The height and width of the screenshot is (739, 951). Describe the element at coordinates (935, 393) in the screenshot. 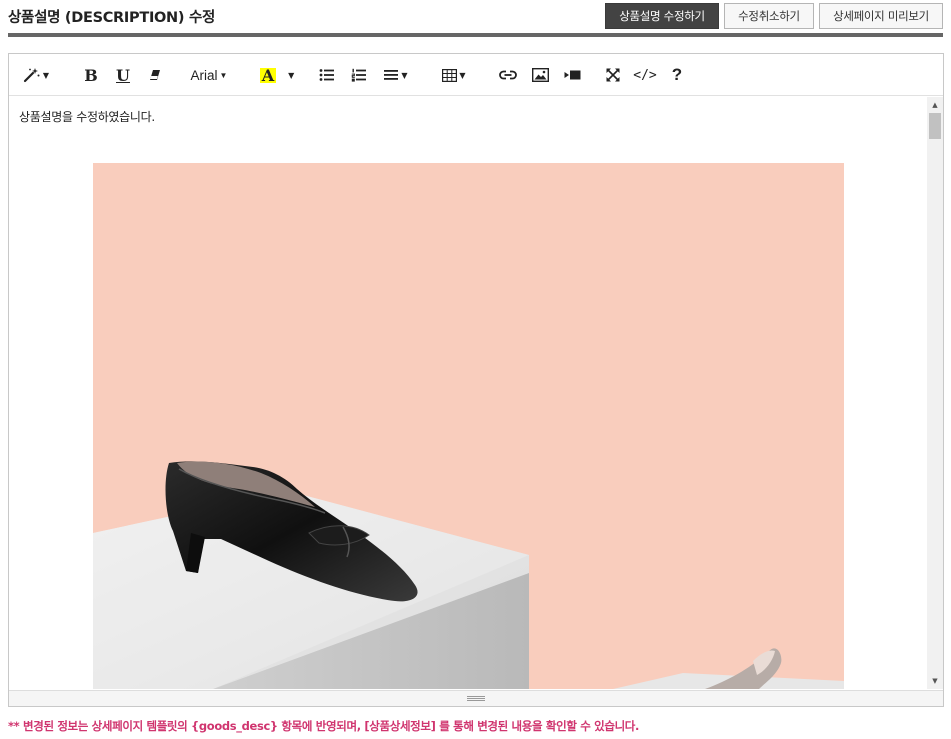

I see `vertical-scrollbar: ▲ ▼` at that location.